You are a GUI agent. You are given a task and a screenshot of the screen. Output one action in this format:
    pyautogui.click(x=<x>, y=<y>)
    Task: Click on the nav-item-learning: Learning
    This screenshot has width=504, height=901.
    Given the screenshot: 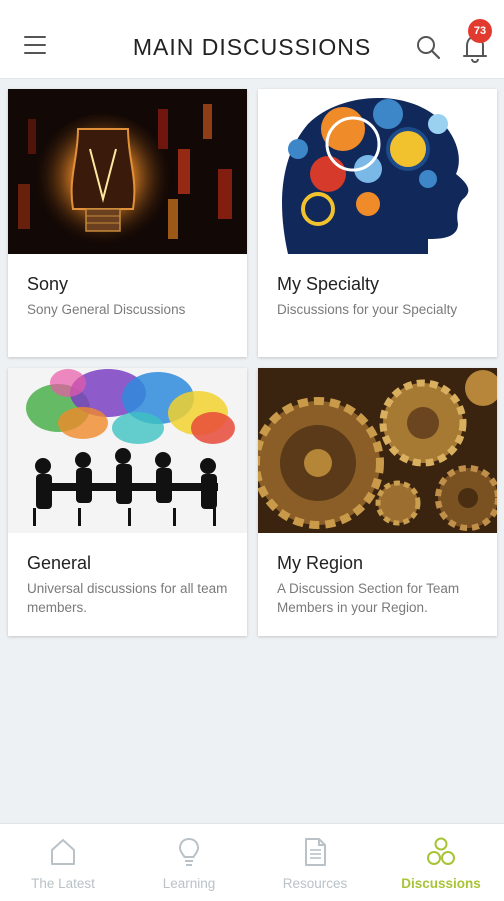 What is the action you would take?
    pyautogui.click(x=189, y=862)
    